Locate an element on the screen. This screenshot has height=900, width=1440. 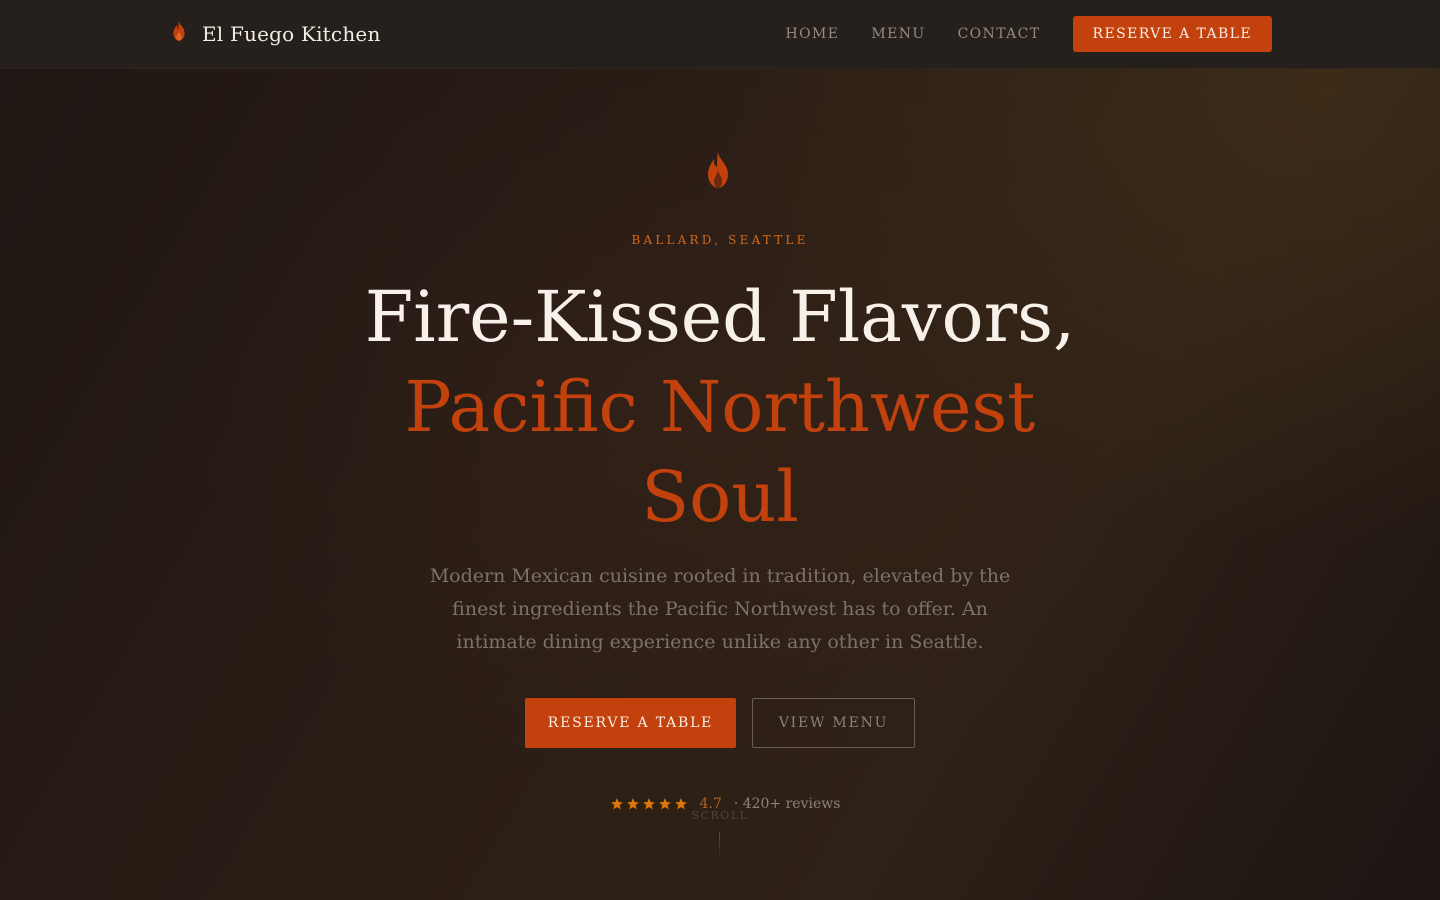
brand-logo: El Fuego Kitchen is located at coordinates (276, 34).